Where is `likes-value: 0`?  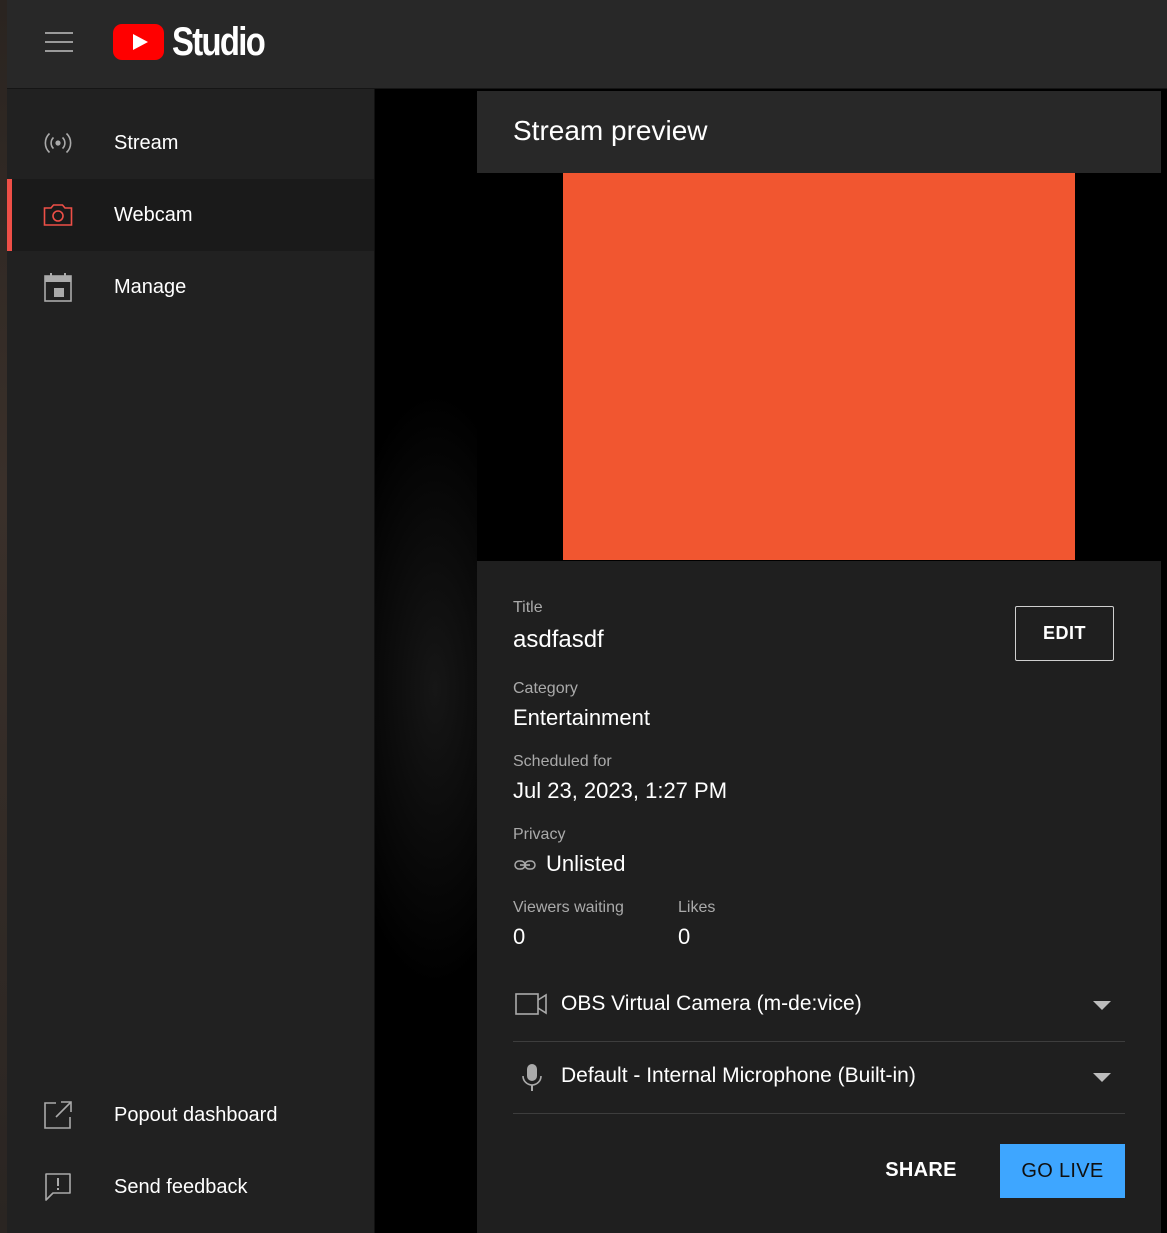
likes-value: 0 is located at coordinates (684, 936).